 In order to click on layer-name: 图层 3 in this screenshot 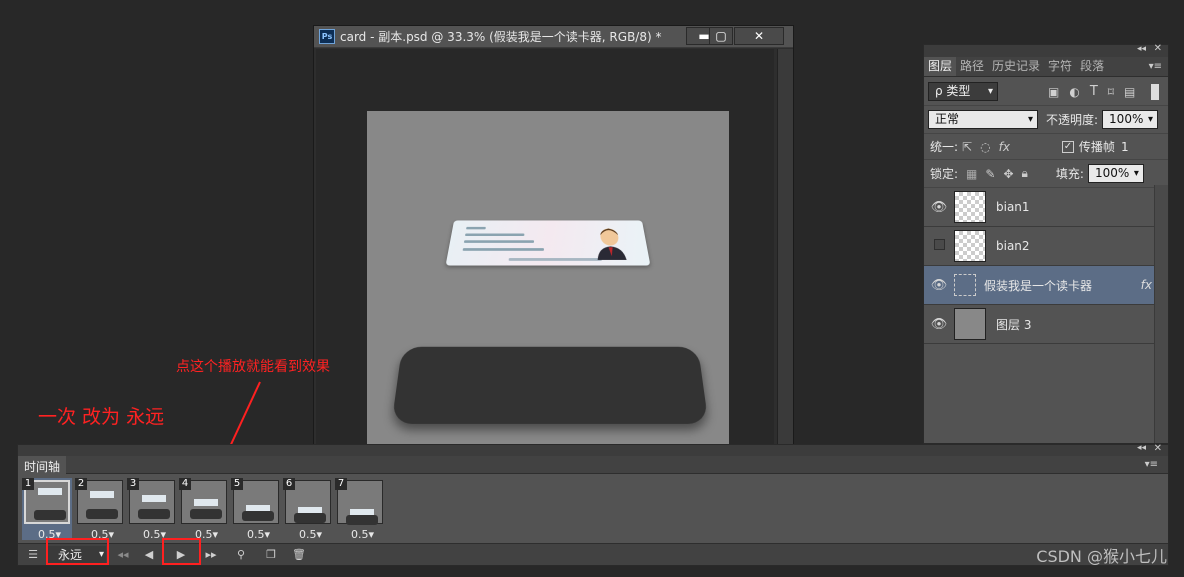, I will do `click(1014, 324)`.